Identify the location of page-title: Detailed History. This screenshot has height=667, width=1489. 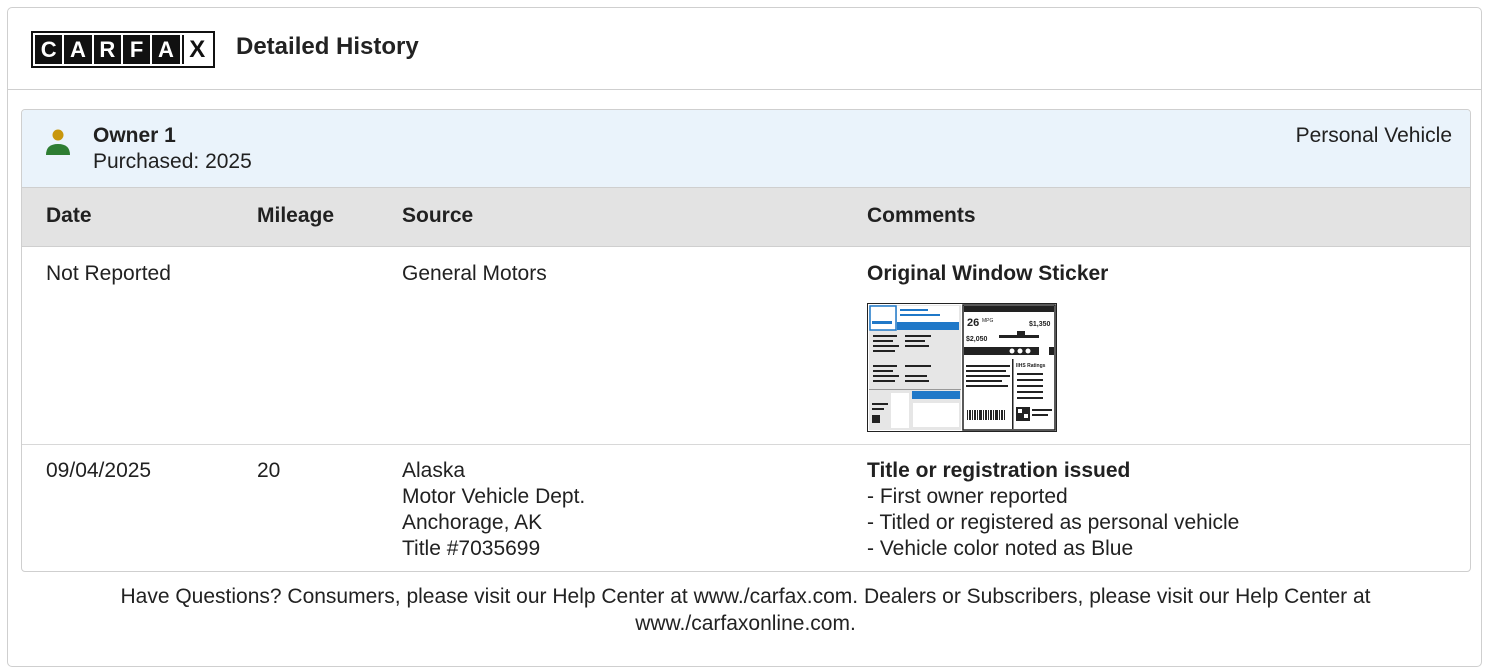
(327, 46).